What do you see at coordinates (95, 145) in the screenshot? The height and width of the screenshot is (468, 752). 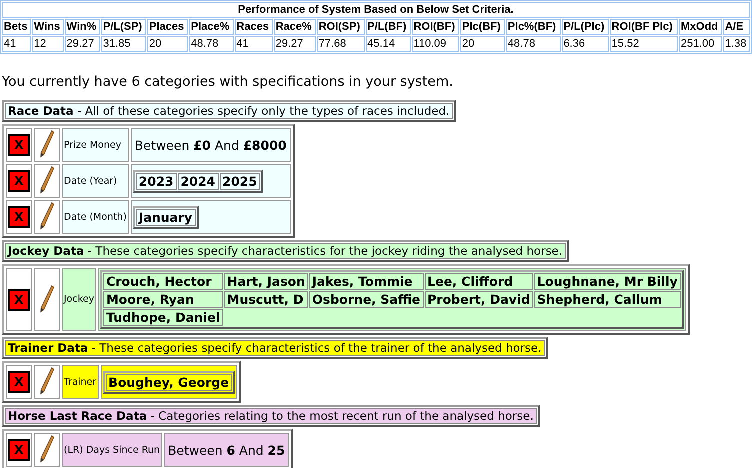 I see `category-name: Prize Money` at bounding box center [95, 145].